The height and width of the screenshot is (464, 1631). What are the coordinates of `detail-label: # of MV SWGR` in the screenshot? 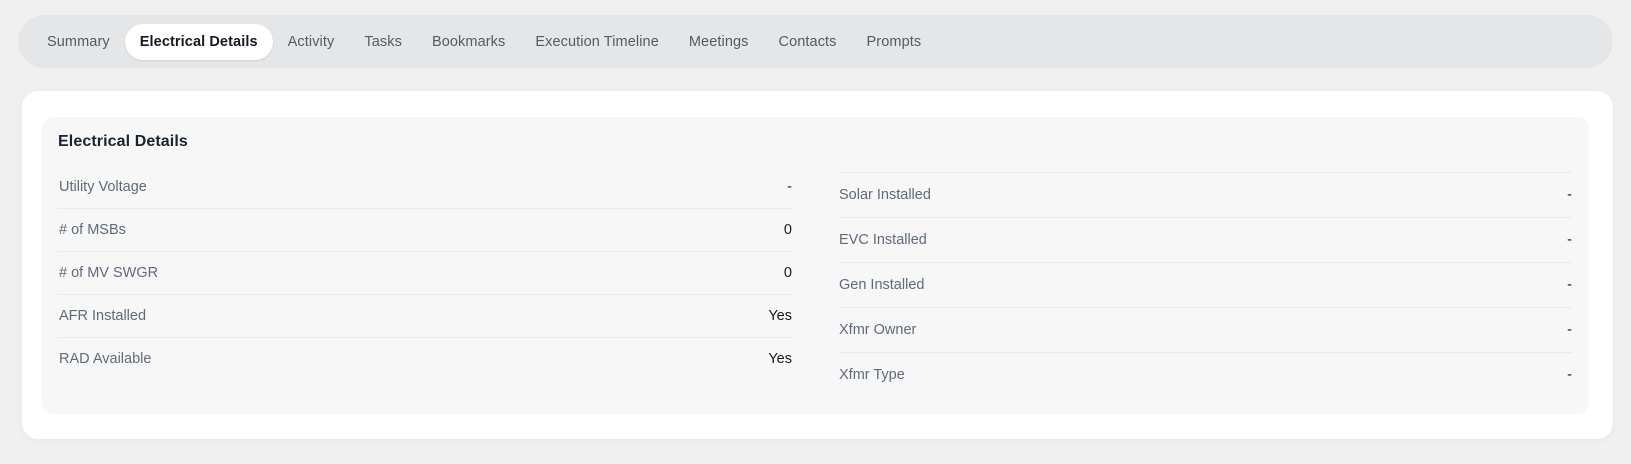 It's located at (109, 273).